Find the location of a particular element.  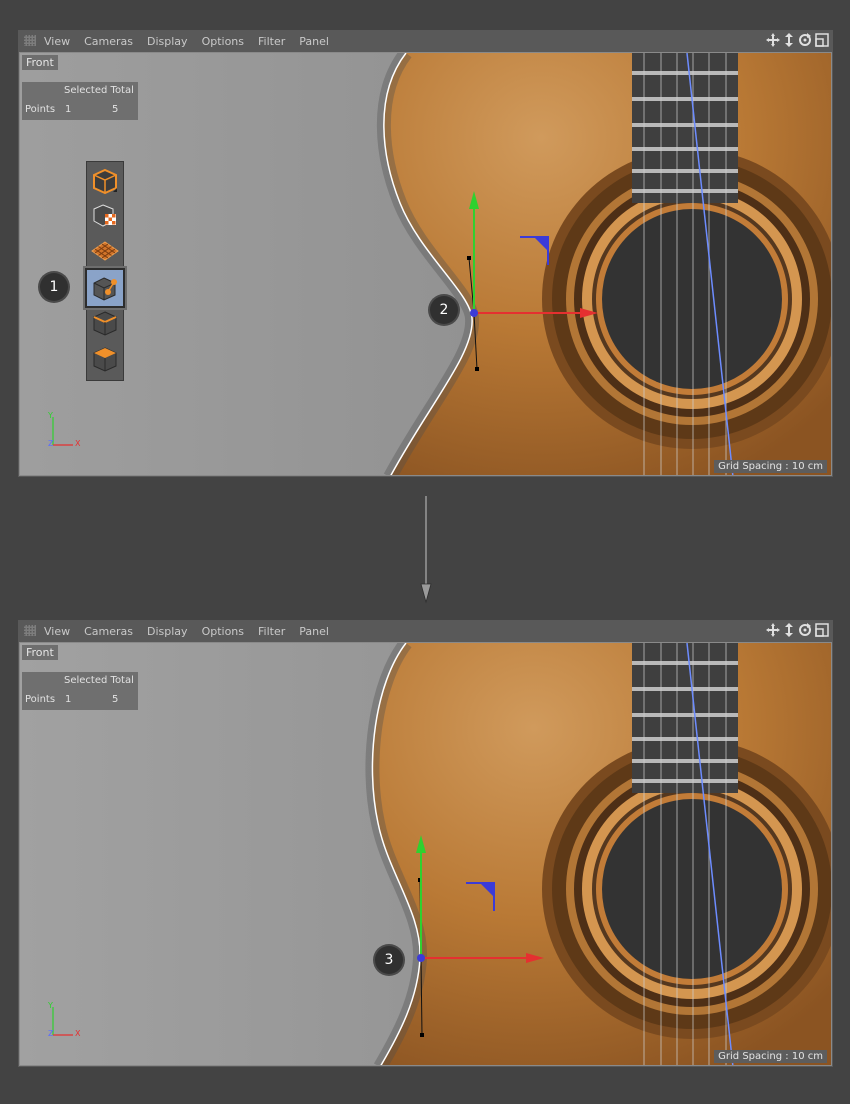

callout-badge-3: 3 is located at coordinates (389, 960).